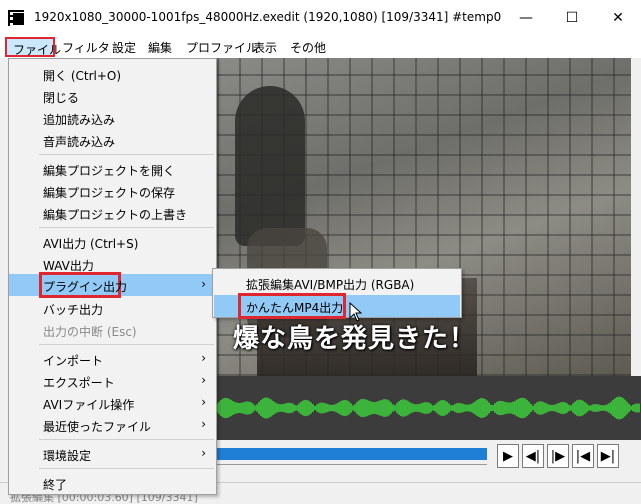 The width and height of the screenshot is (641, 504). I want to click on prev-frame-button: ◀|, so click(533, 456).